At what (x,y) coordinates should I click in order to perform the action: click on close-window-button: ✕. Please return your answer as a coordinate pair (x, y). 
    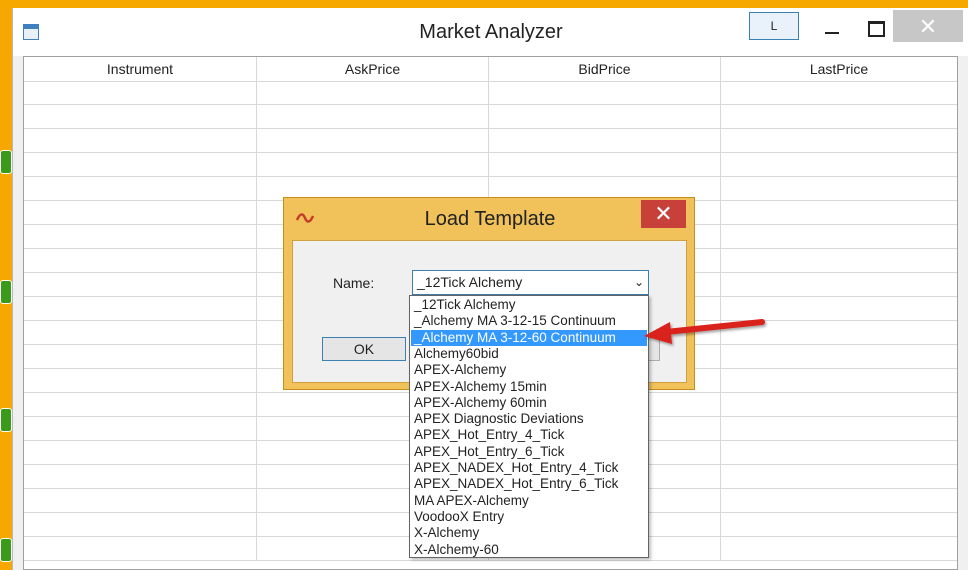
    Looking at the image, I should click on (928, 26).